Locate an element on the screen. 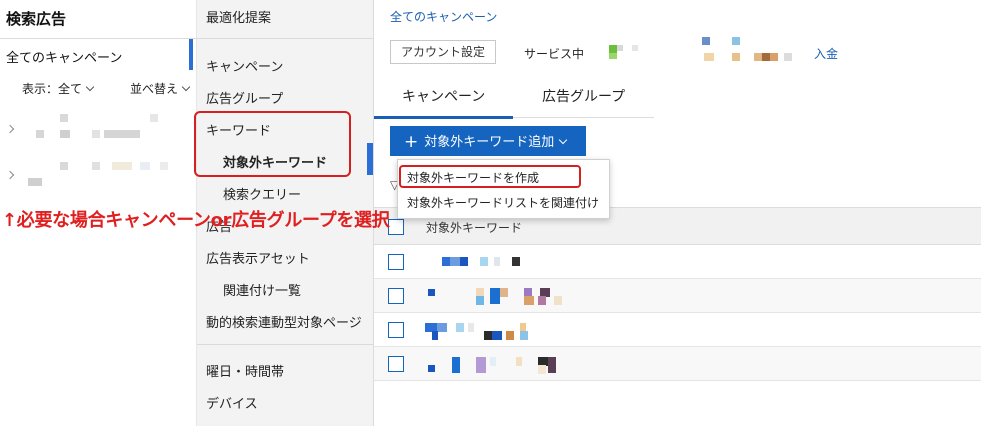  service-status: サービス中 is located at coordinates (554, 54).